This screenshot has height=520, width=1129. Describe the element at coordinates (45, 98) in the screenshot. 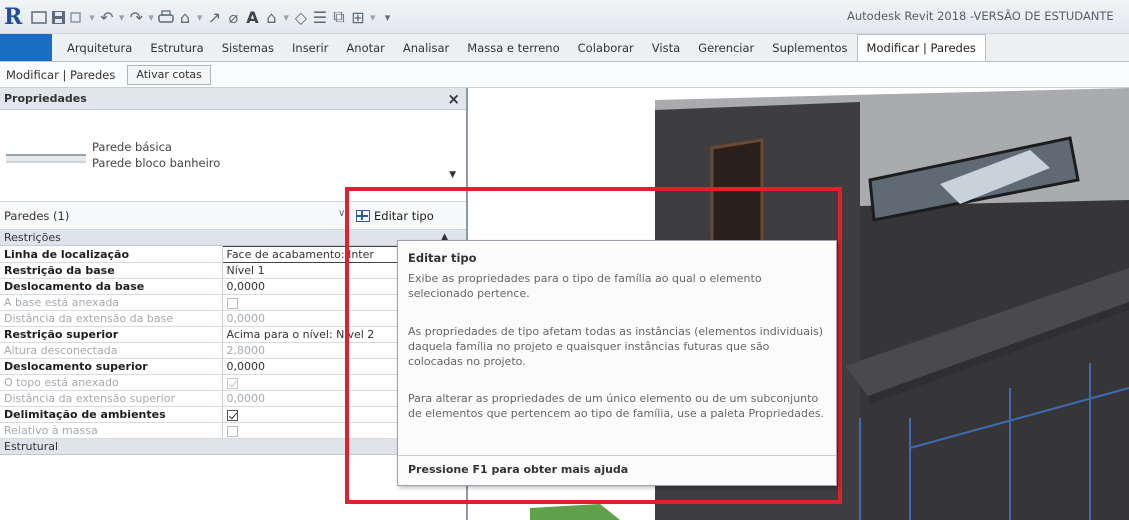

I see `properties-title: Propriedades` at that location.